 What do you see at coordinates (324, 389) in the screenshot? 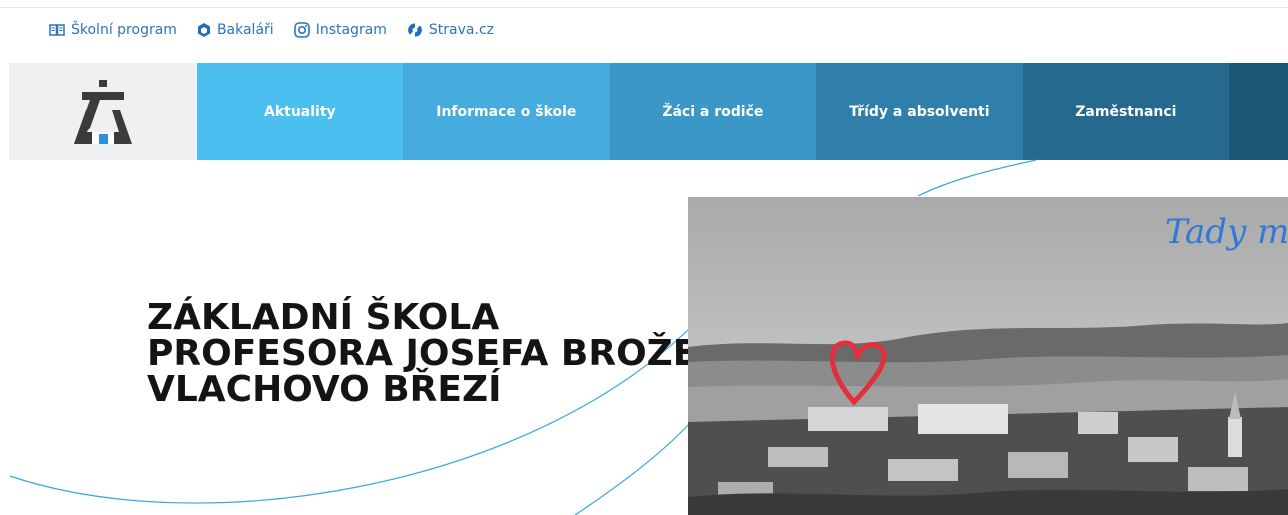
I see `hero-title-line-3: VLACHOVO BŘEZÍ` at bounding box center [324, 389].